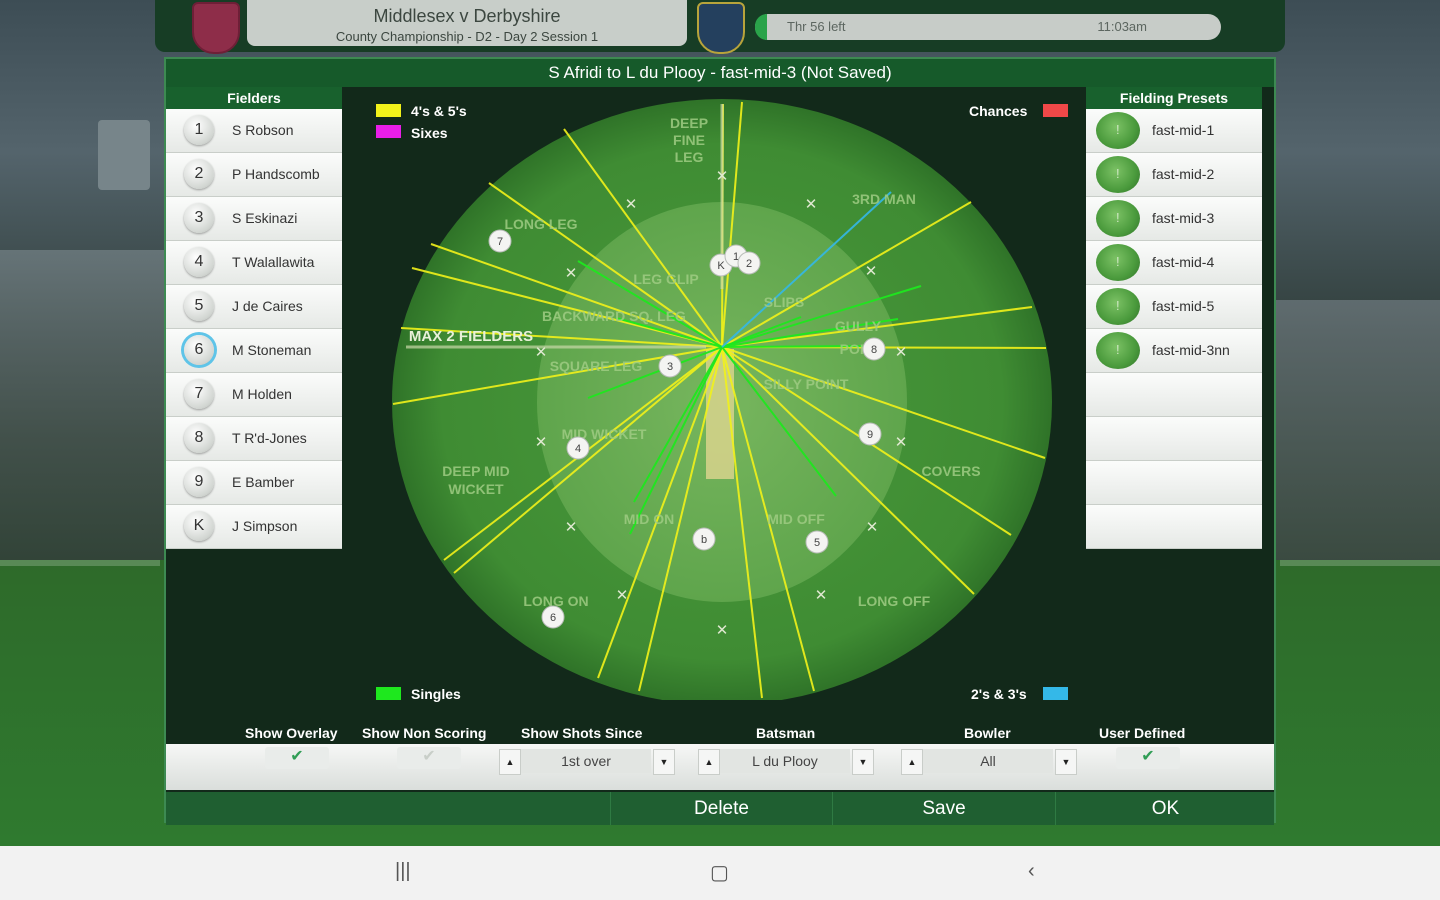 The image size is (1440, 900). I want to click on batsman-value: L du Plooy, so click(785, 761).